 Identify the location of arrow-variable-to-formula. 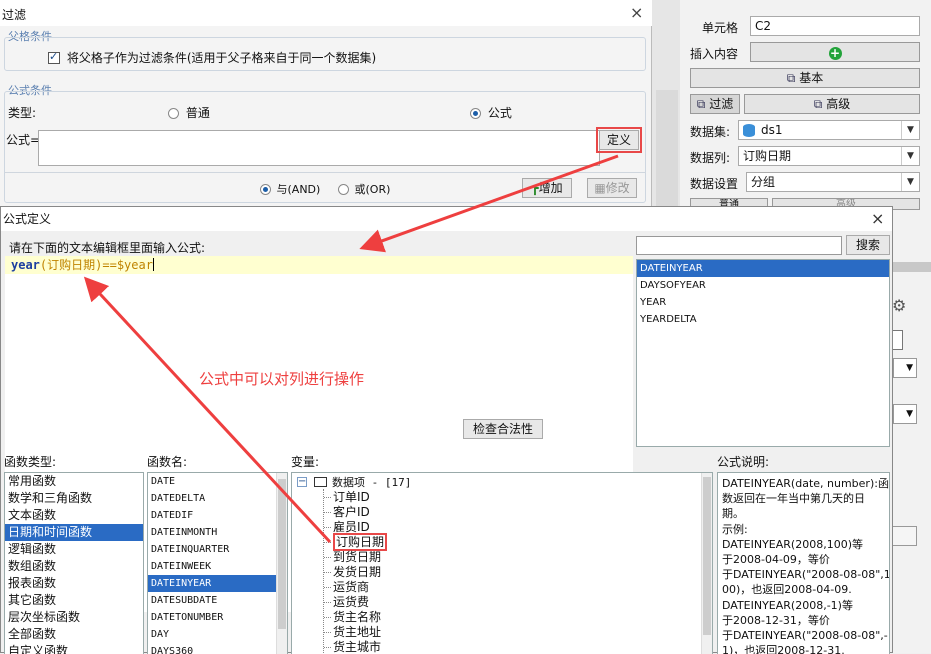
(207, 410).